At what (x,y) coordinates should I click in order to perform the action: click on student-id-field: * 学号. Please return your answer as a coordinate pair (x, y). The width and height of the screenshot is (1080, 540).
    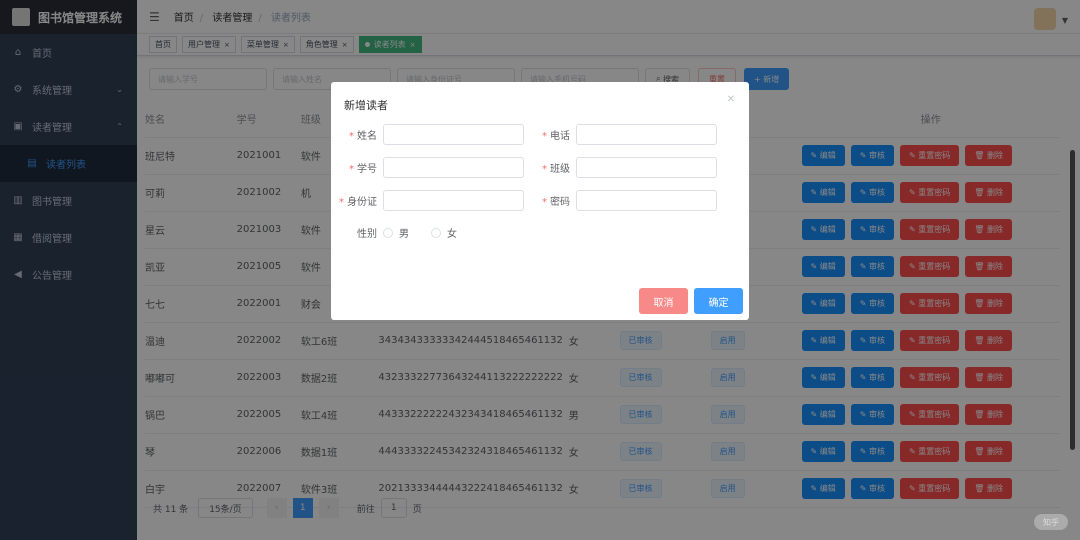
    Looking at the image, I should click on (427, 167).